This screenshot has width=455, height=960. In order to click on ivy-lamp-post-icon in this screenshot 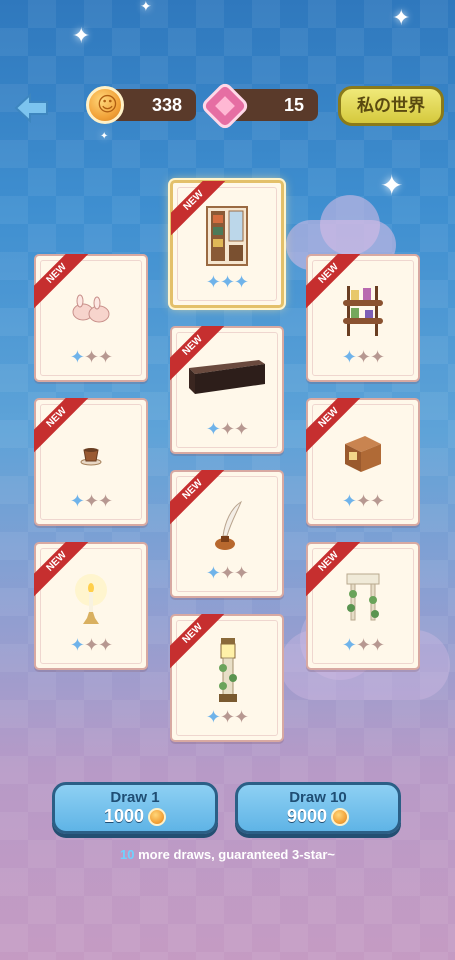, I will do `click(228, 670)`.